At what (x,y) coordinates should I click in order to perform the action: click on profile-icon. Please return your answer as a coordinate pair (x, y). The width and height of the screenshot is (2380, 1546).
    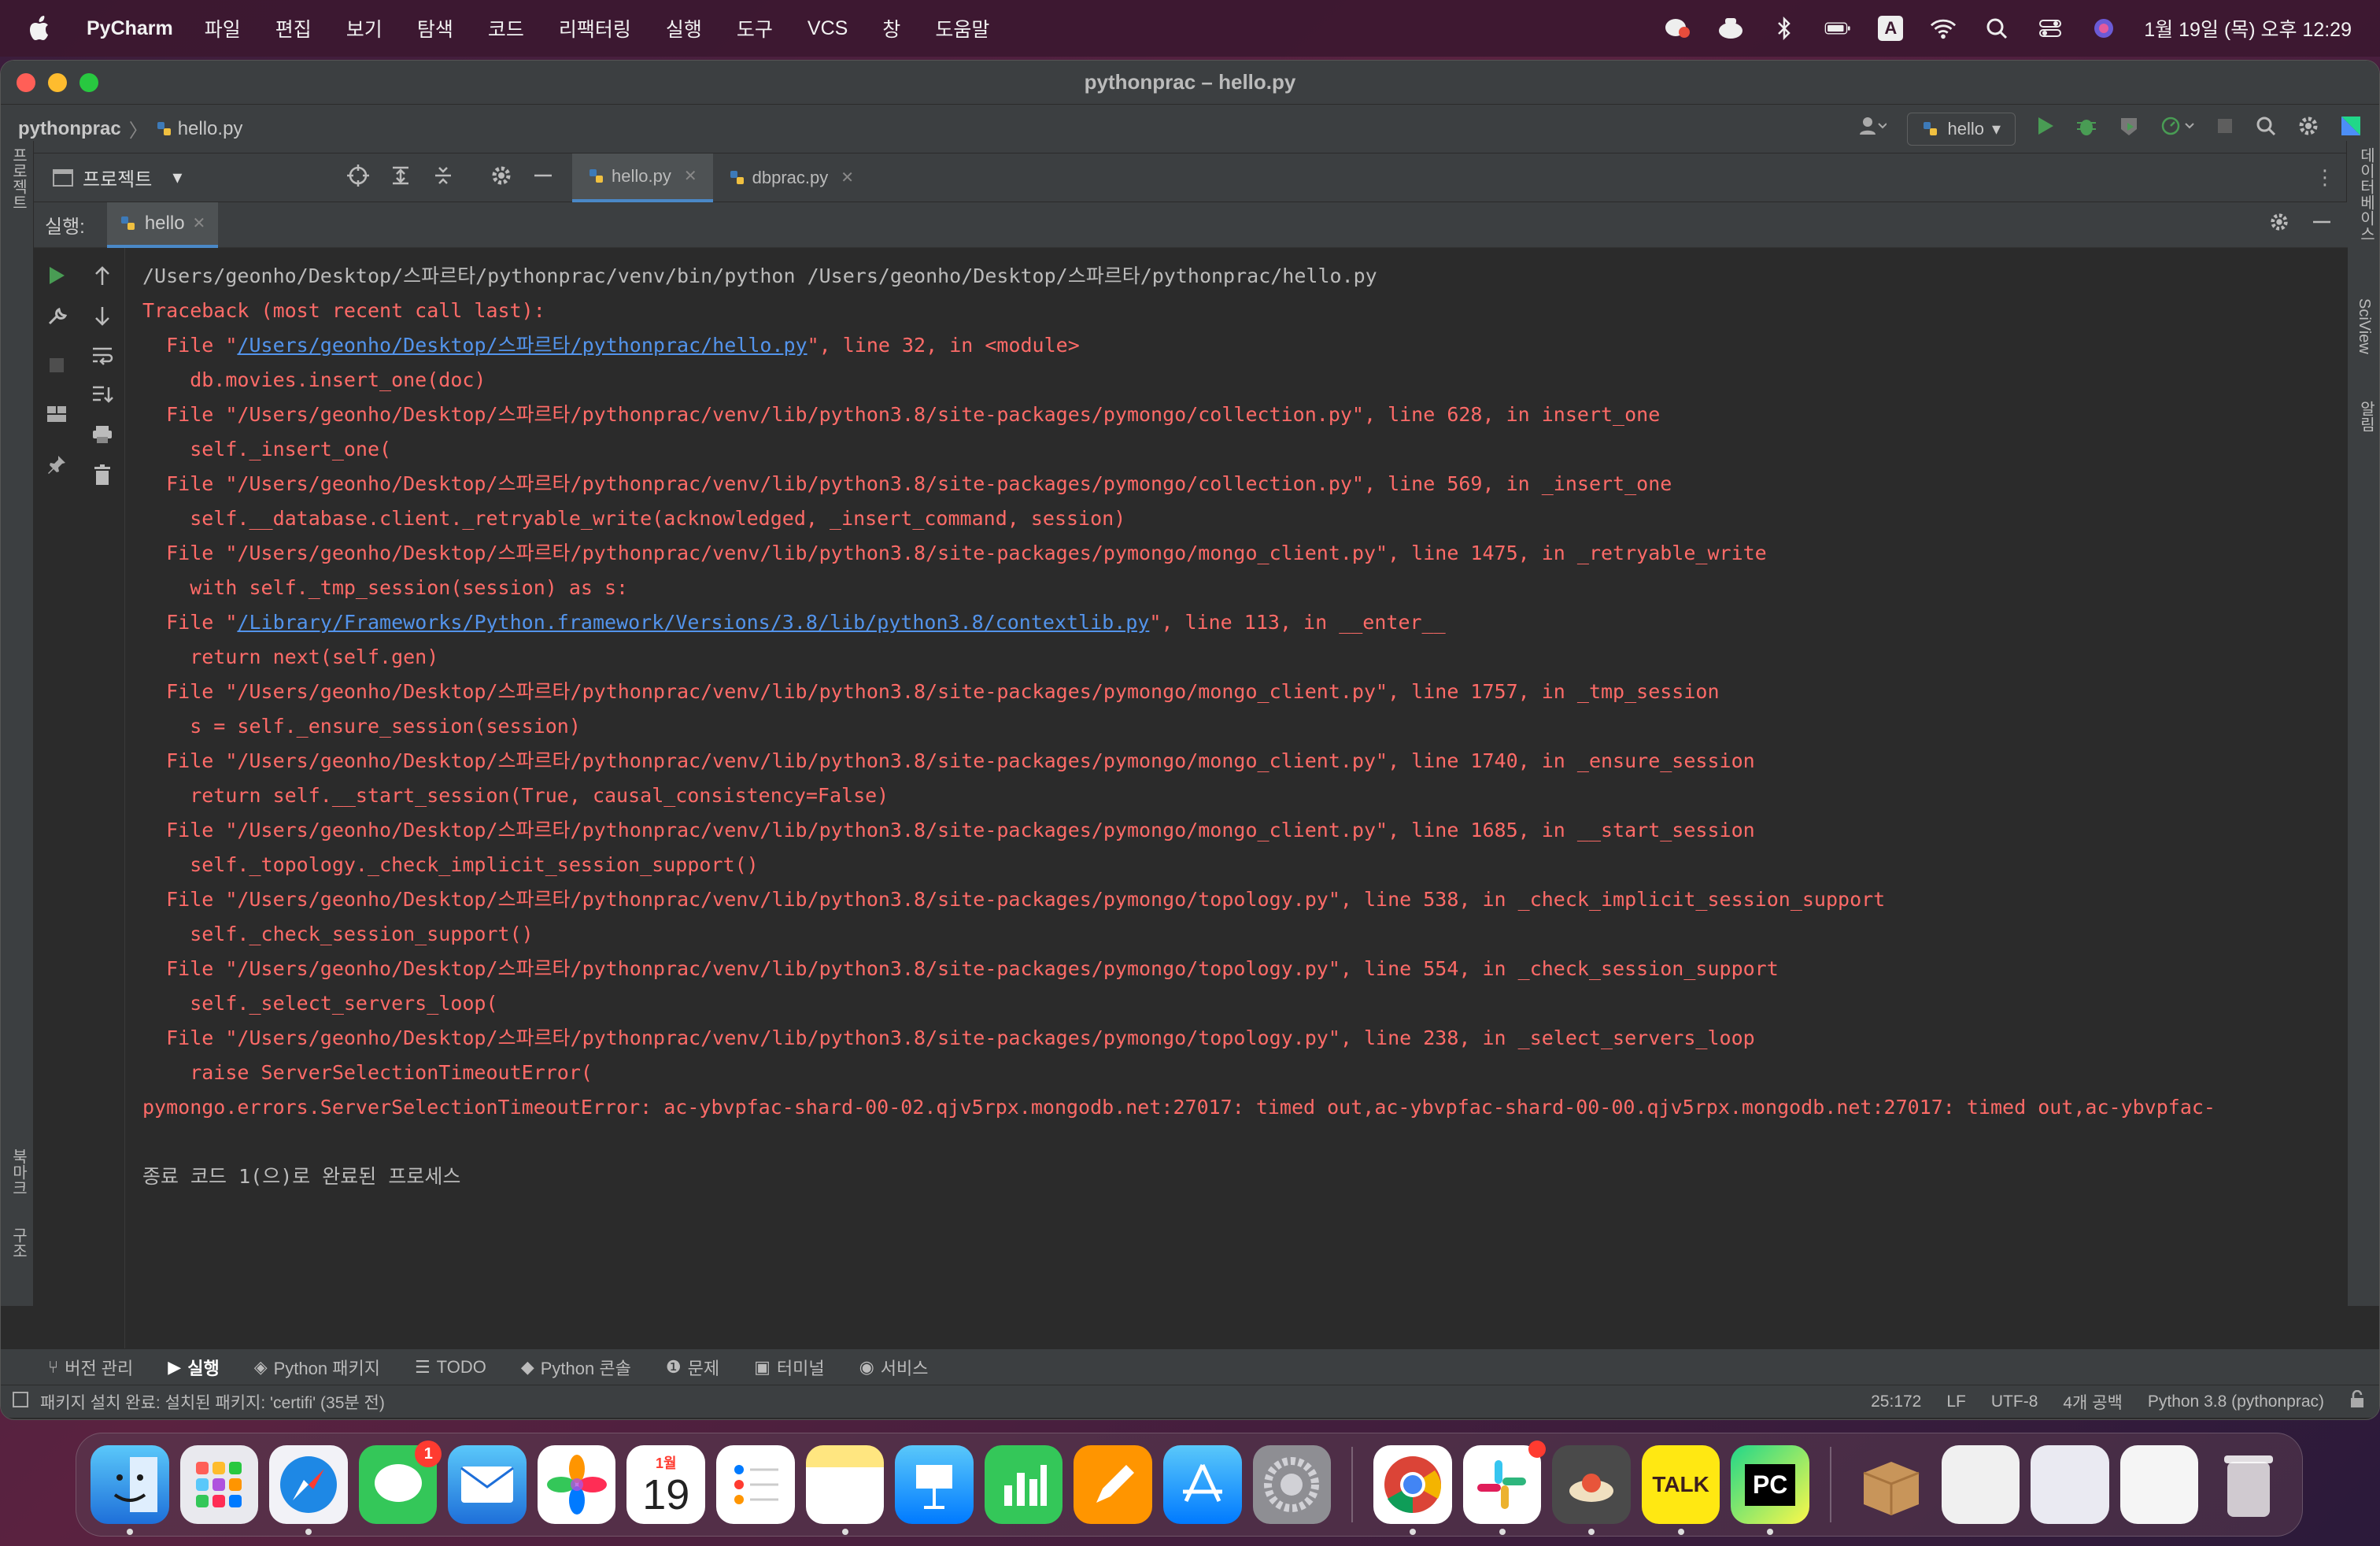
    Looking at the image, I should click on (2177, 128).